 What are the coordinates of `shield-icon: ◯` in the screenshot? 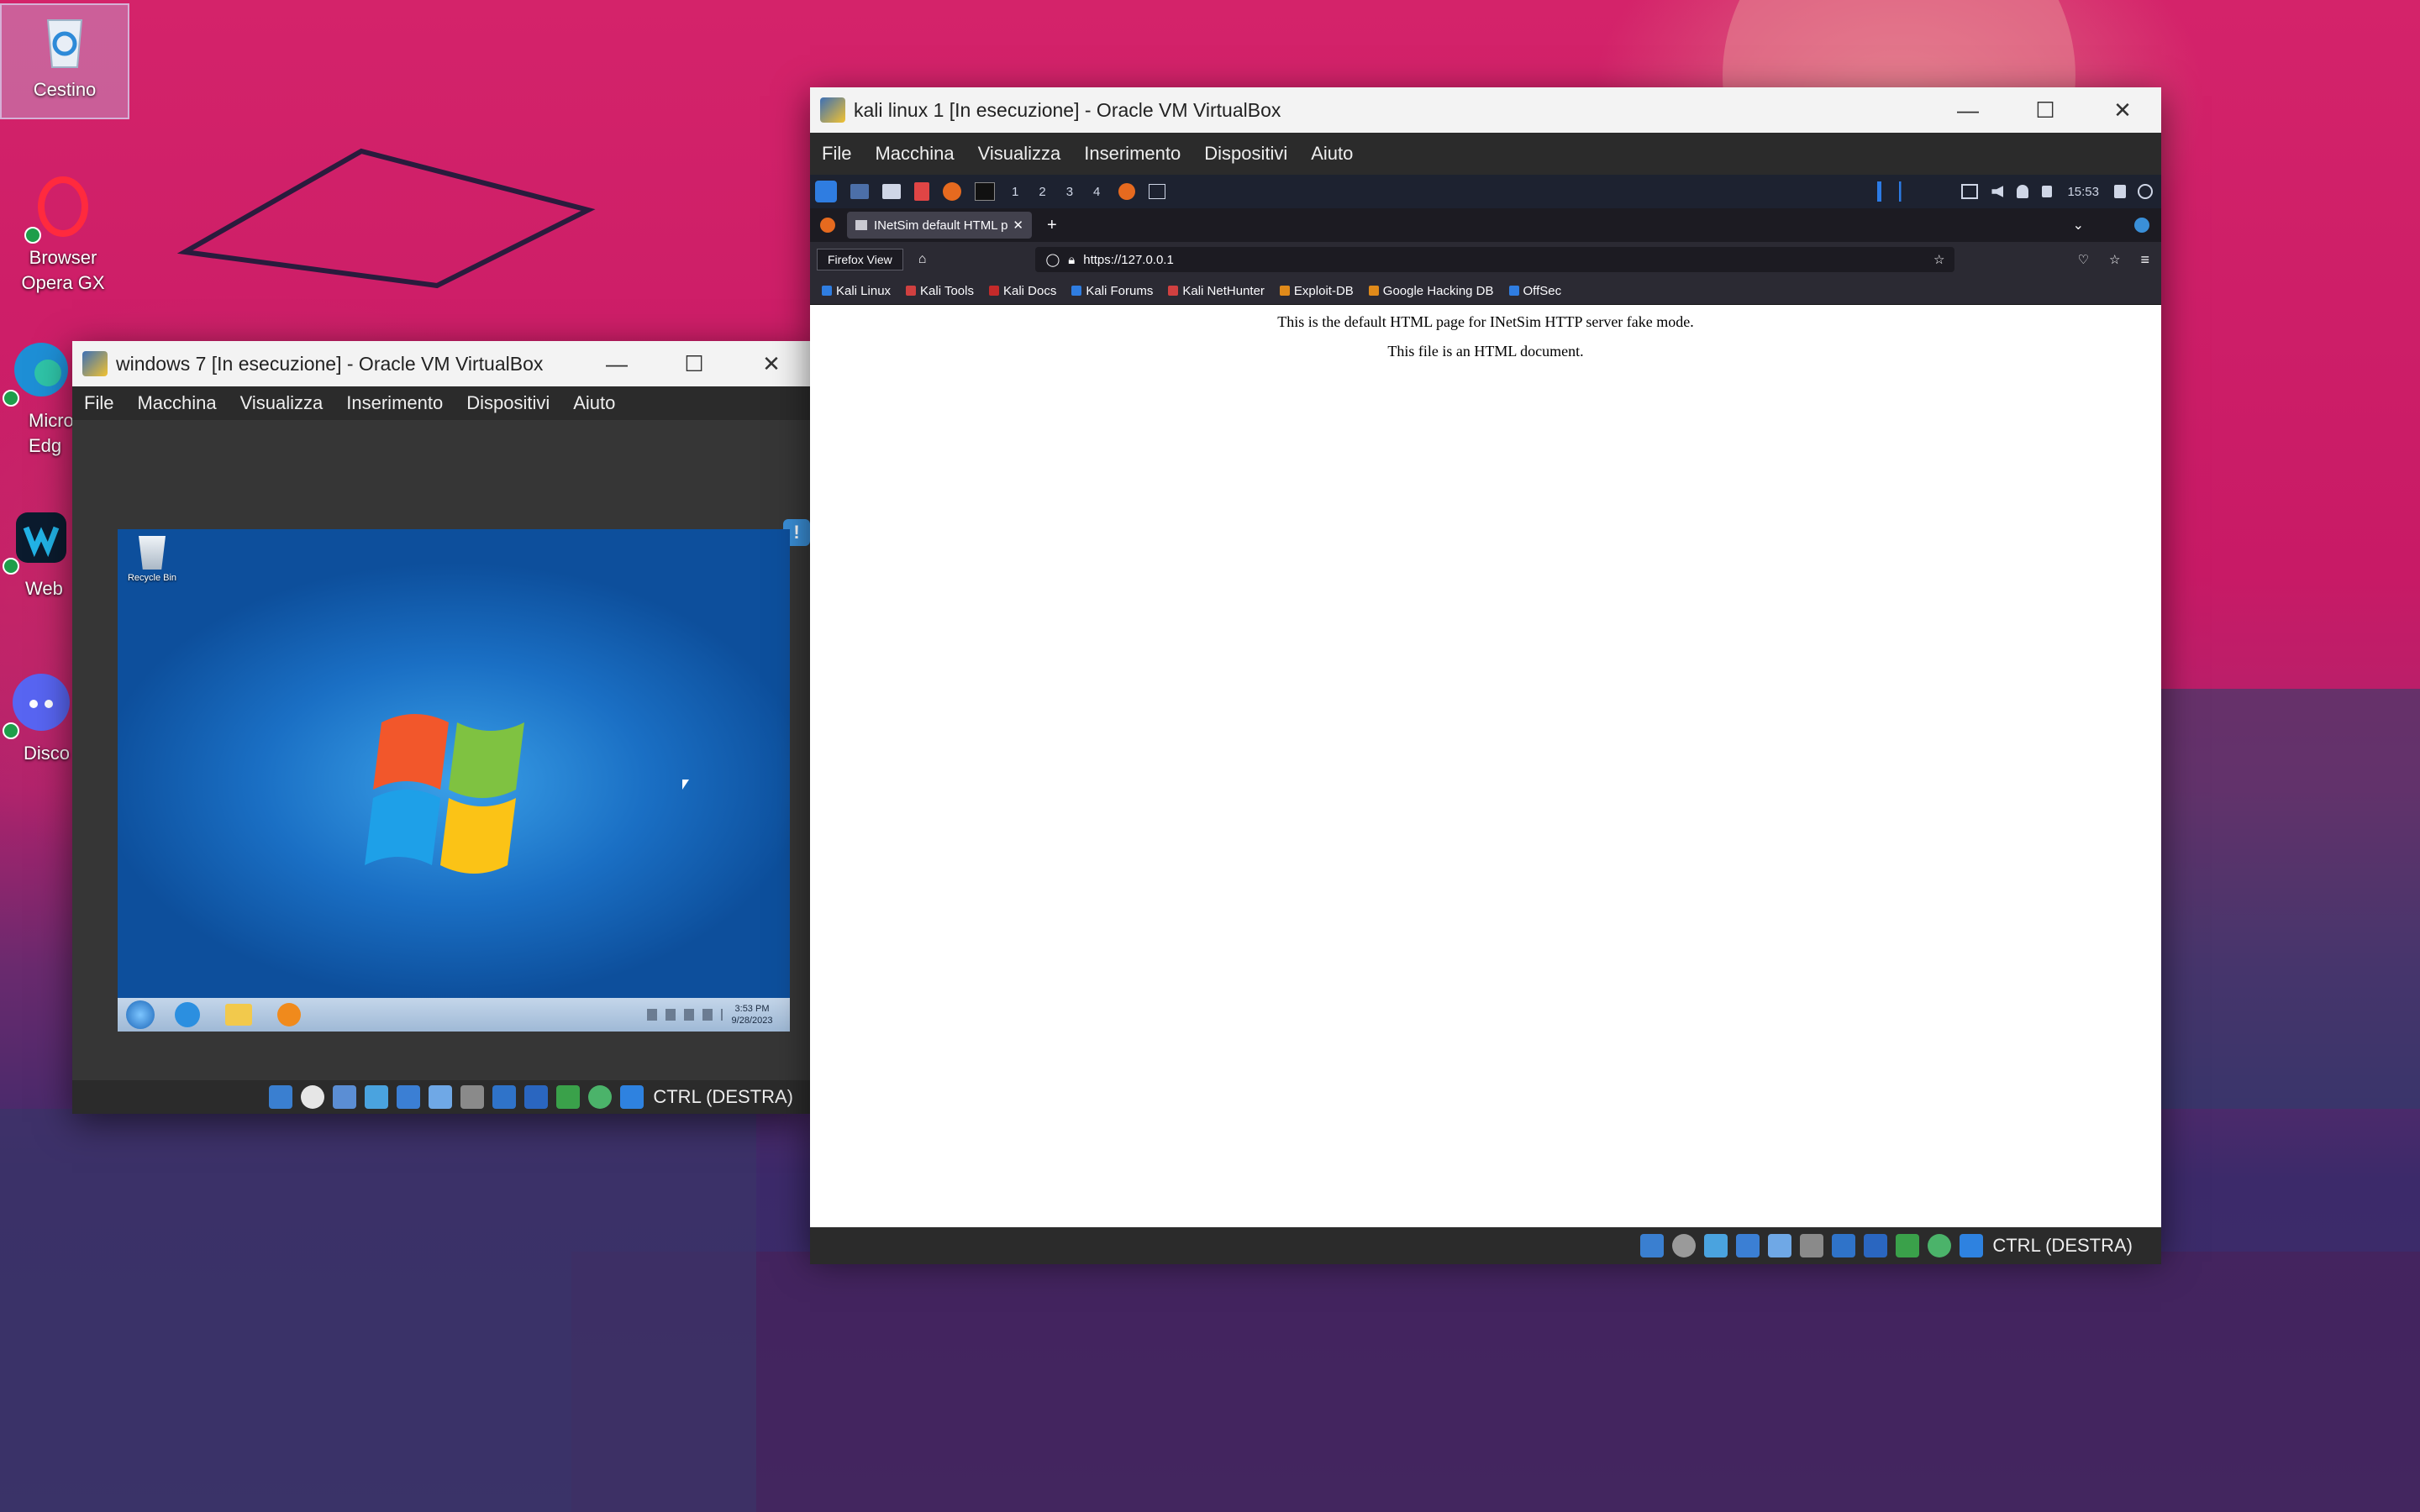 It's located at (1052, 259).